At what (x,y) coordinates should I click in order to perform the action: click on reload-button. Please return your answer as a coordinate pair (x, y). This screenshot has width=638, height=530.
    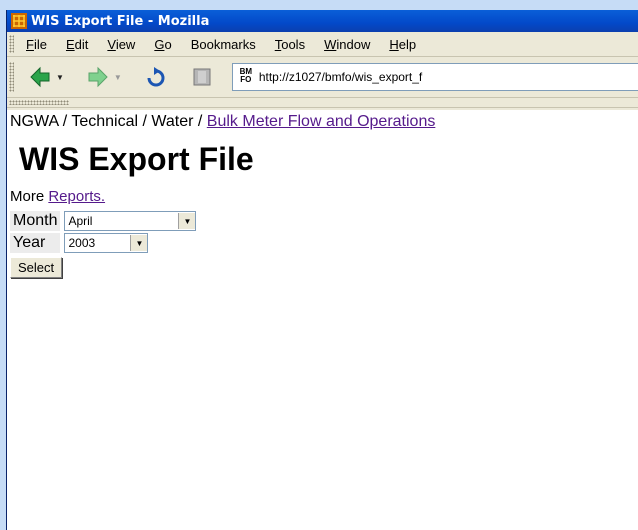
    Looking at the image, I should click on (156, 77).